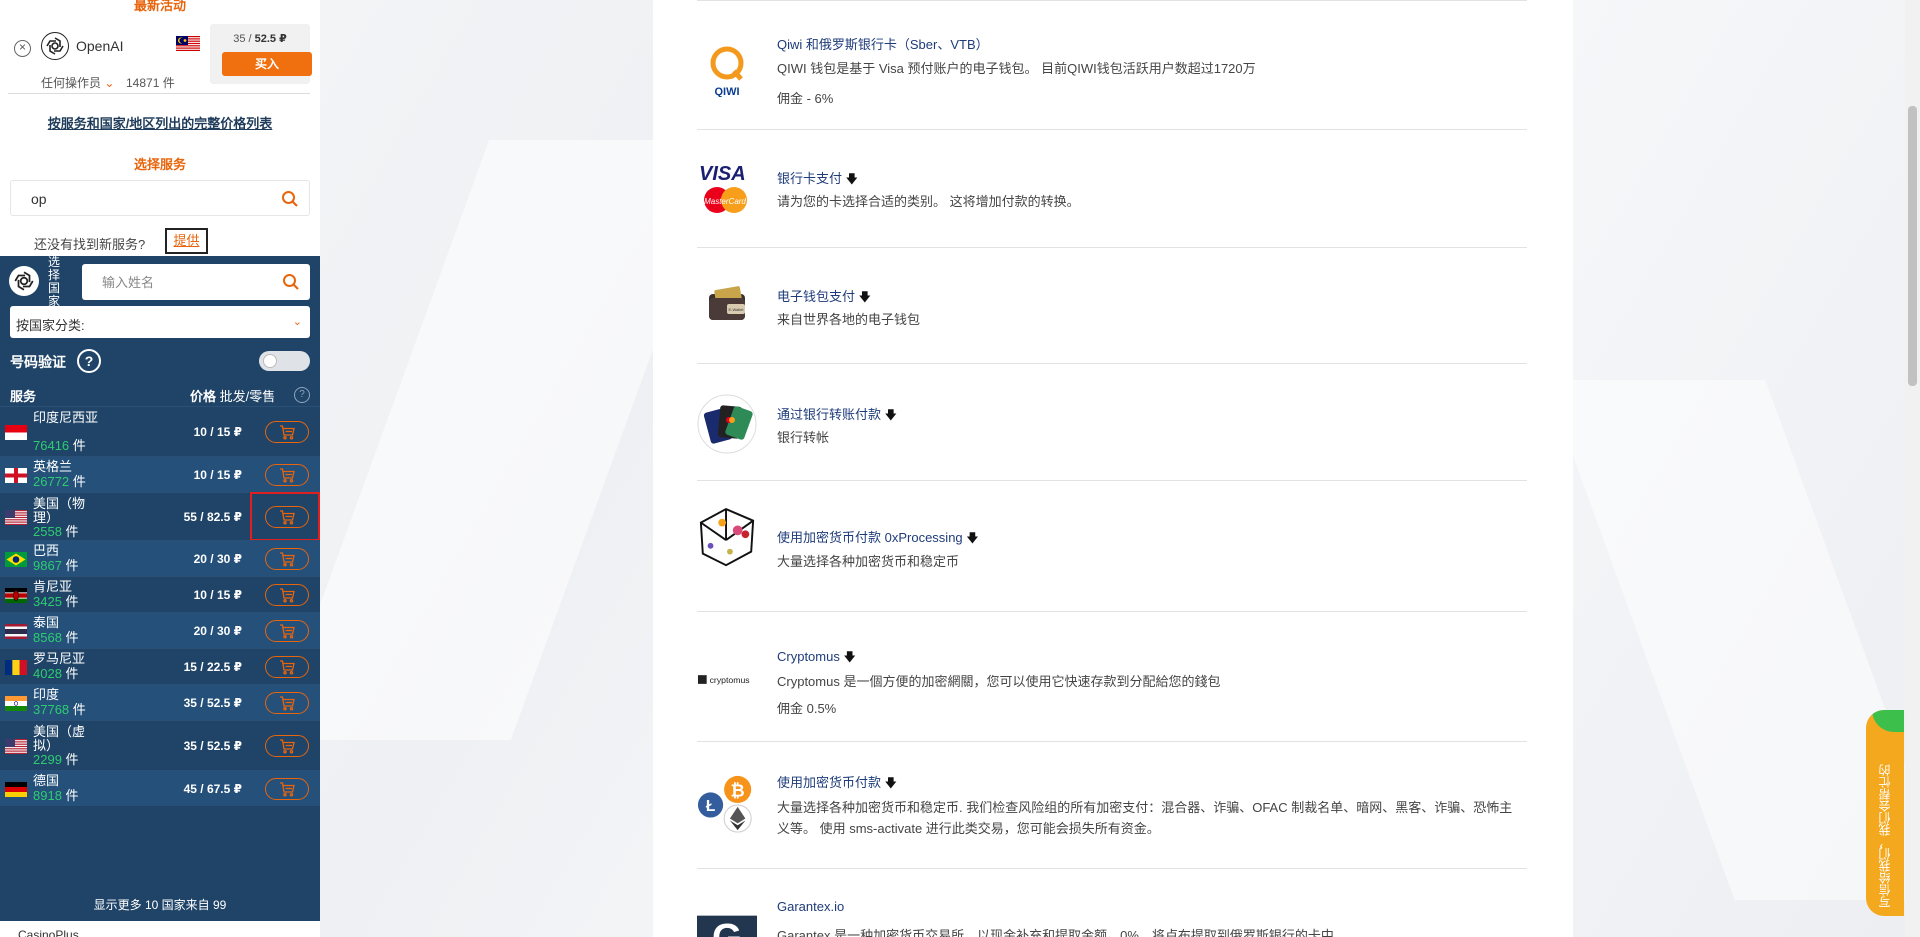  Describe the element at coordinates (160, 904) in the screenshot. I see `show-more-countries: 显示更多 10 国家来自 99` at that location.